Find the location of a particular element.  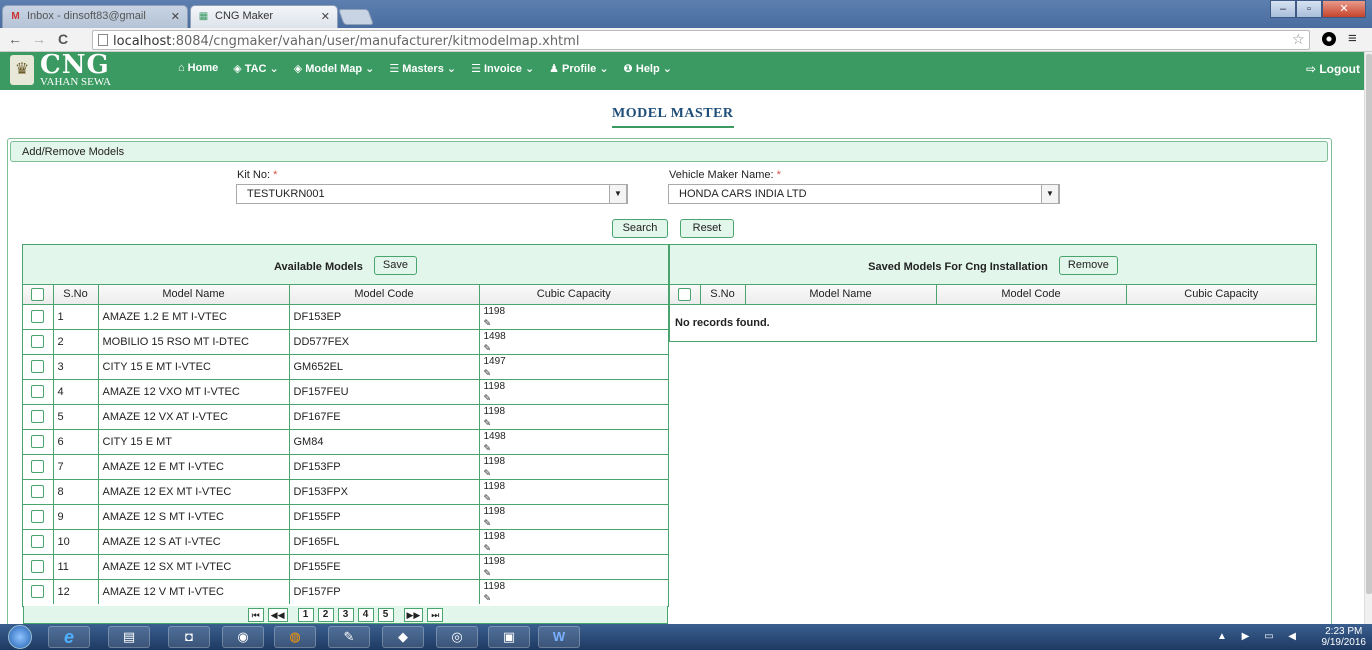

firefox-icon: ◍ is located at coordinates (295, 637).